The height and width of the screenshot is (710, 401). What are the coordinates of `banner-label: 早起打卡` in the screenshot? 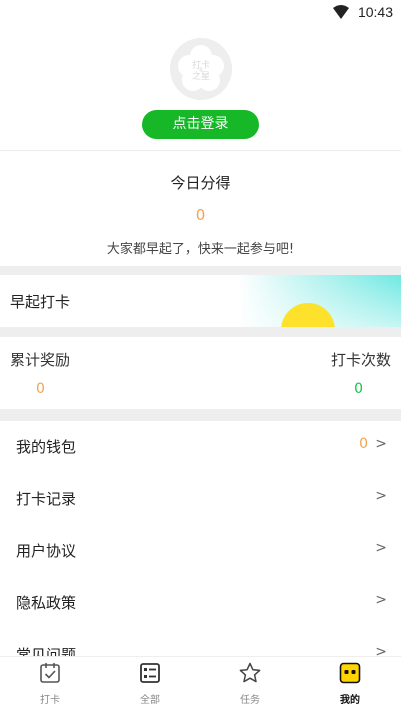 It's located at (40, 302).